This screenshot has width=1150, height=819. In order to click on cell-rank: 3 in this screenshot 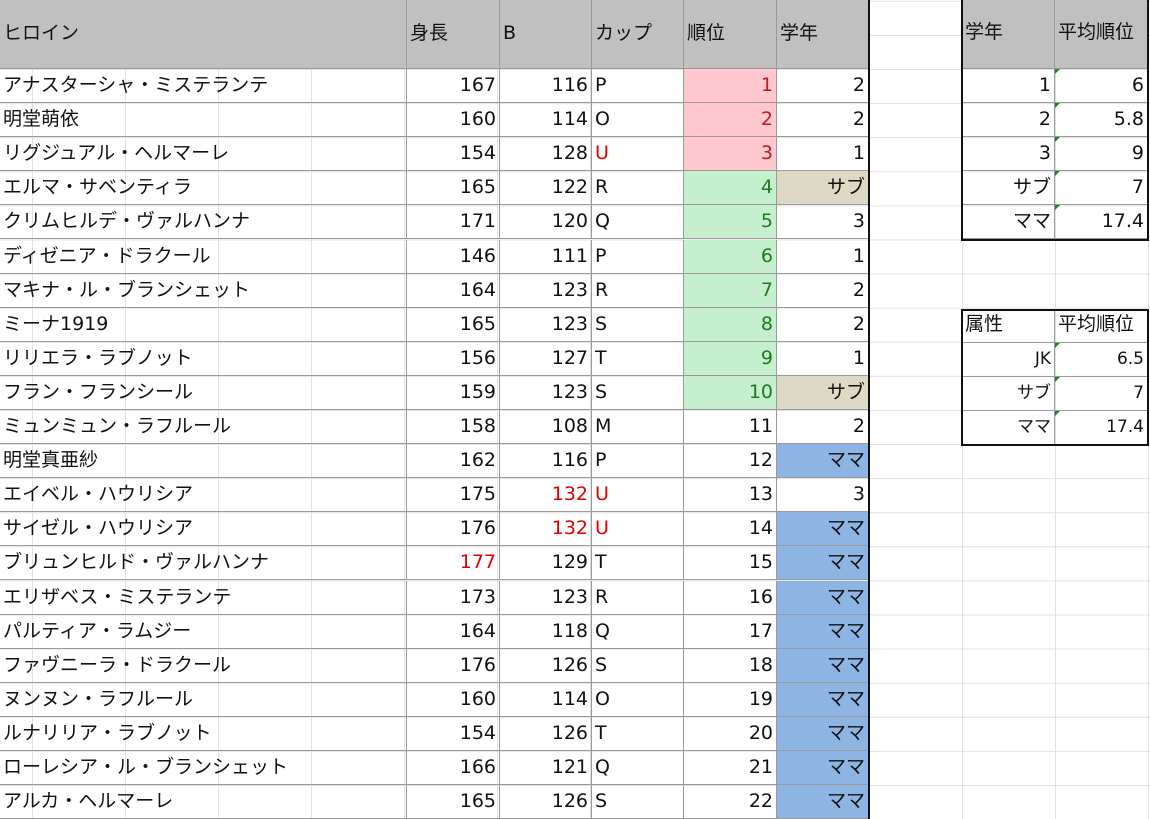, I will do `click(730, 154)`.